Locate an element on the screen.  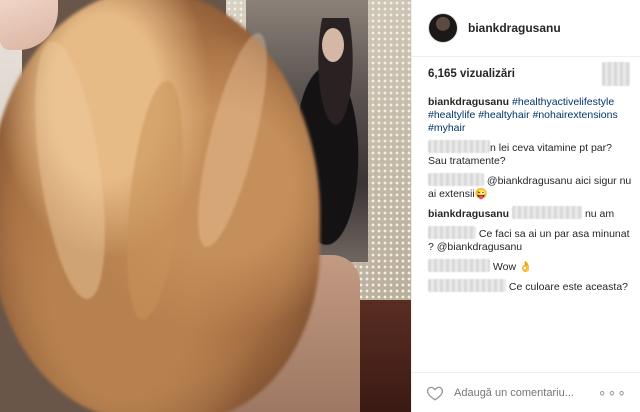
post-footer: ∘∘∘ is located at coordinates (526, 392).